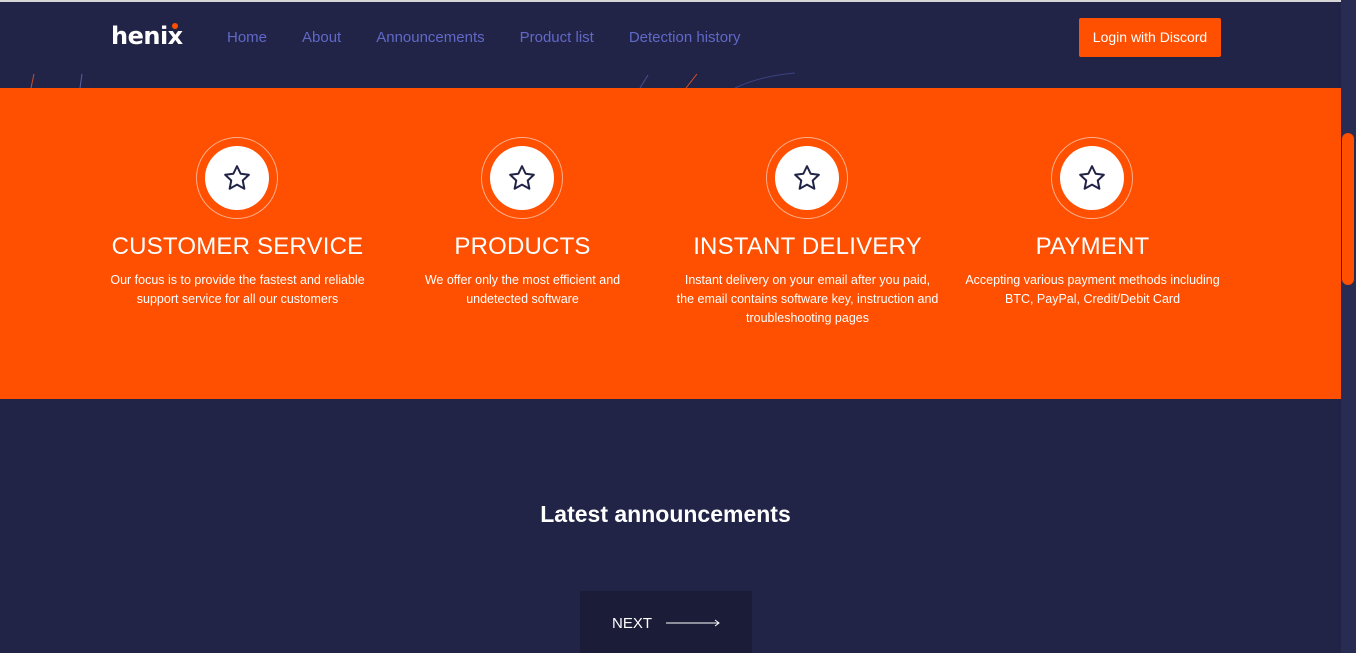  Describe the element at coordinates (693, 623) in the screenshot. I see `arrow-right-icon` at that location.